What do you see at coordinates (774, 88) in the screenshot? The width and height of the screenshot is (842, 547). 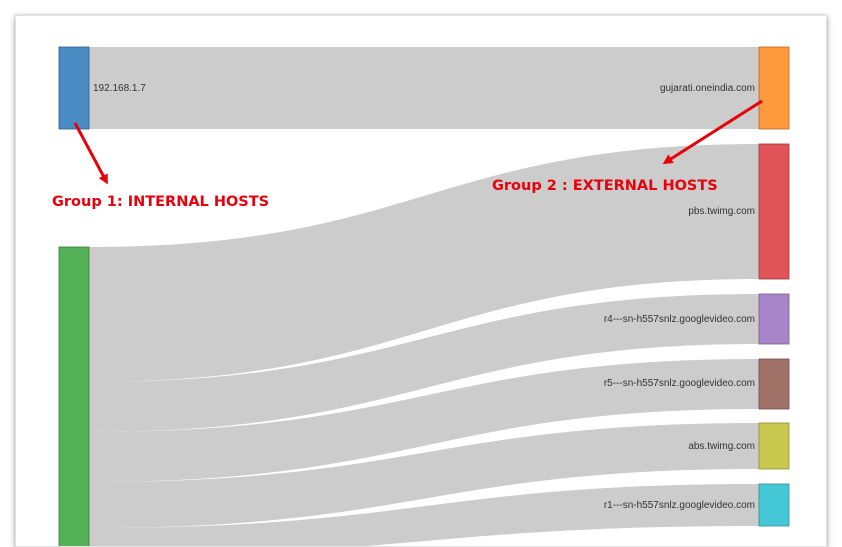 I see `node-gujarati-oneindia` at bounding box center [774, 88].